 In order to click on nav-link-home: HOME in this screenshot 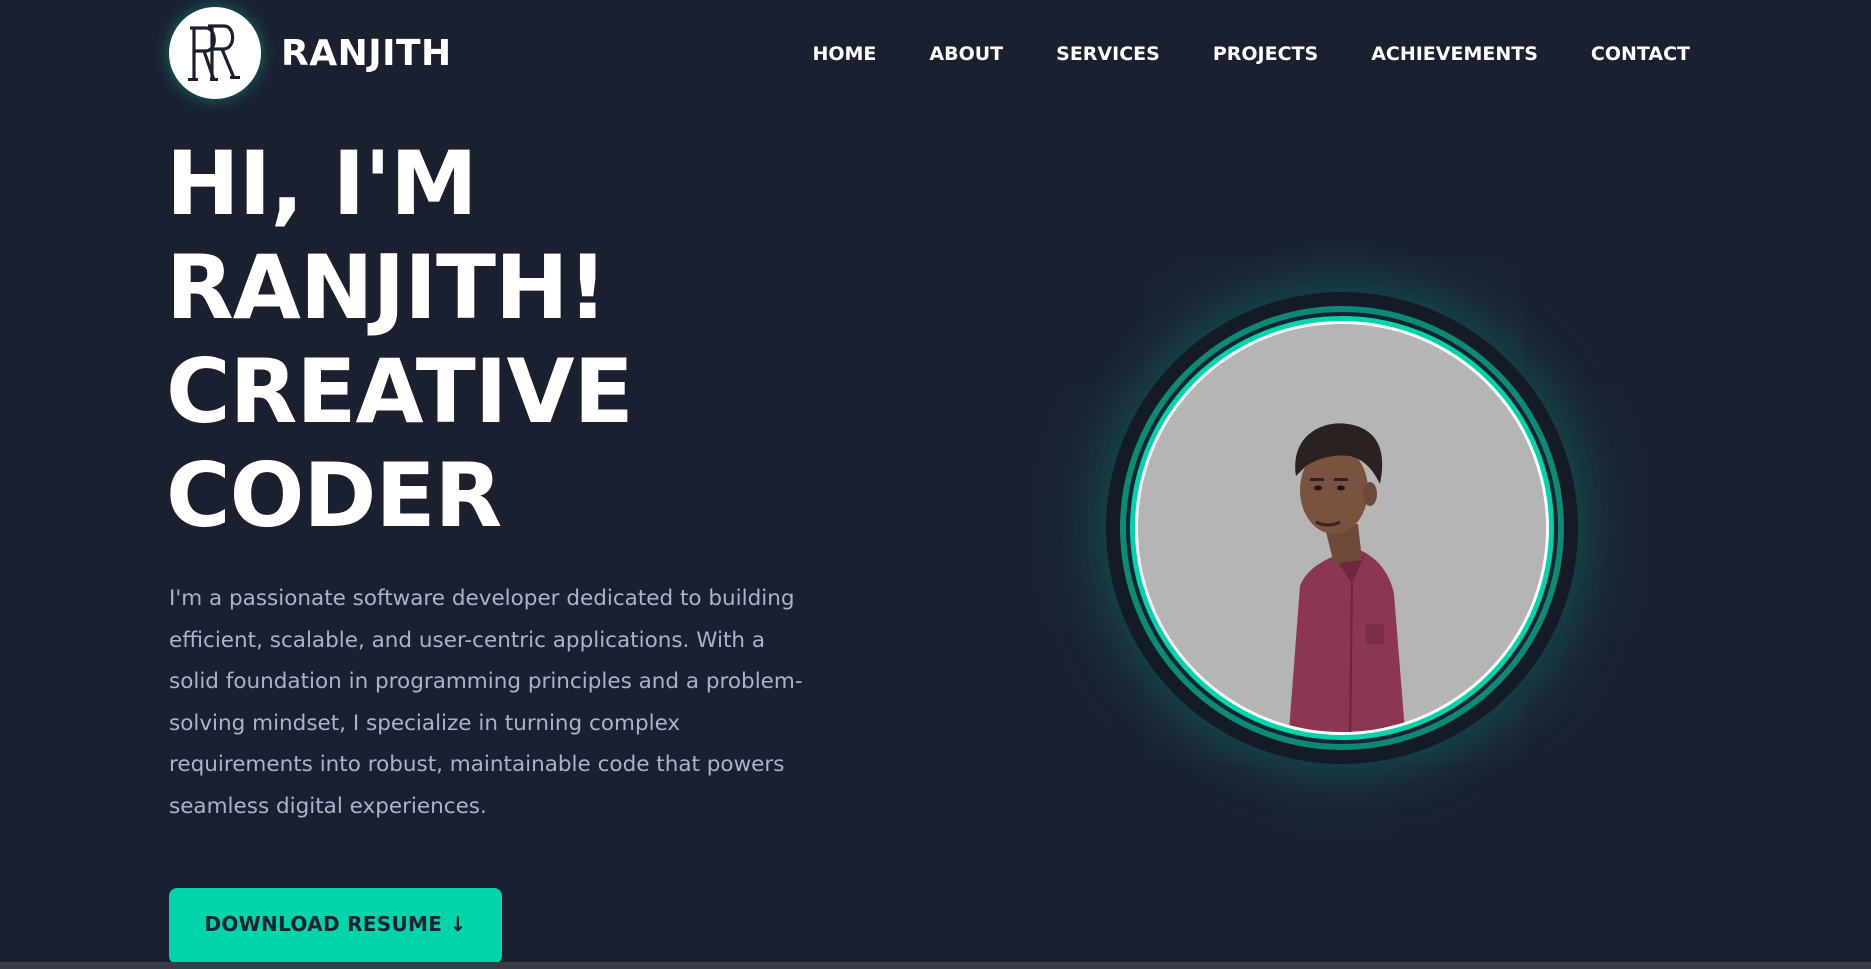, I will do `click(844, 54)`.